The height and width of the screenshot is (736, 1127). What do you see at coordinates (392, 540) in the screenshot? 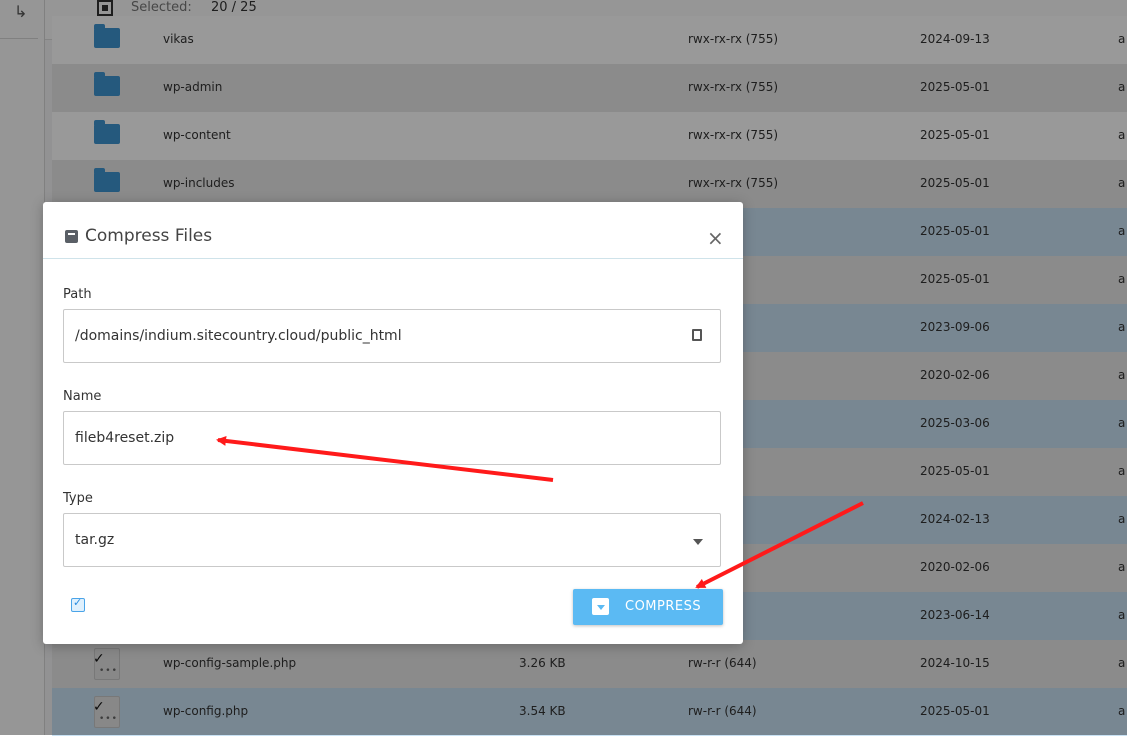
I see `type-select: tar.gz` at bounding box center [392, 540].